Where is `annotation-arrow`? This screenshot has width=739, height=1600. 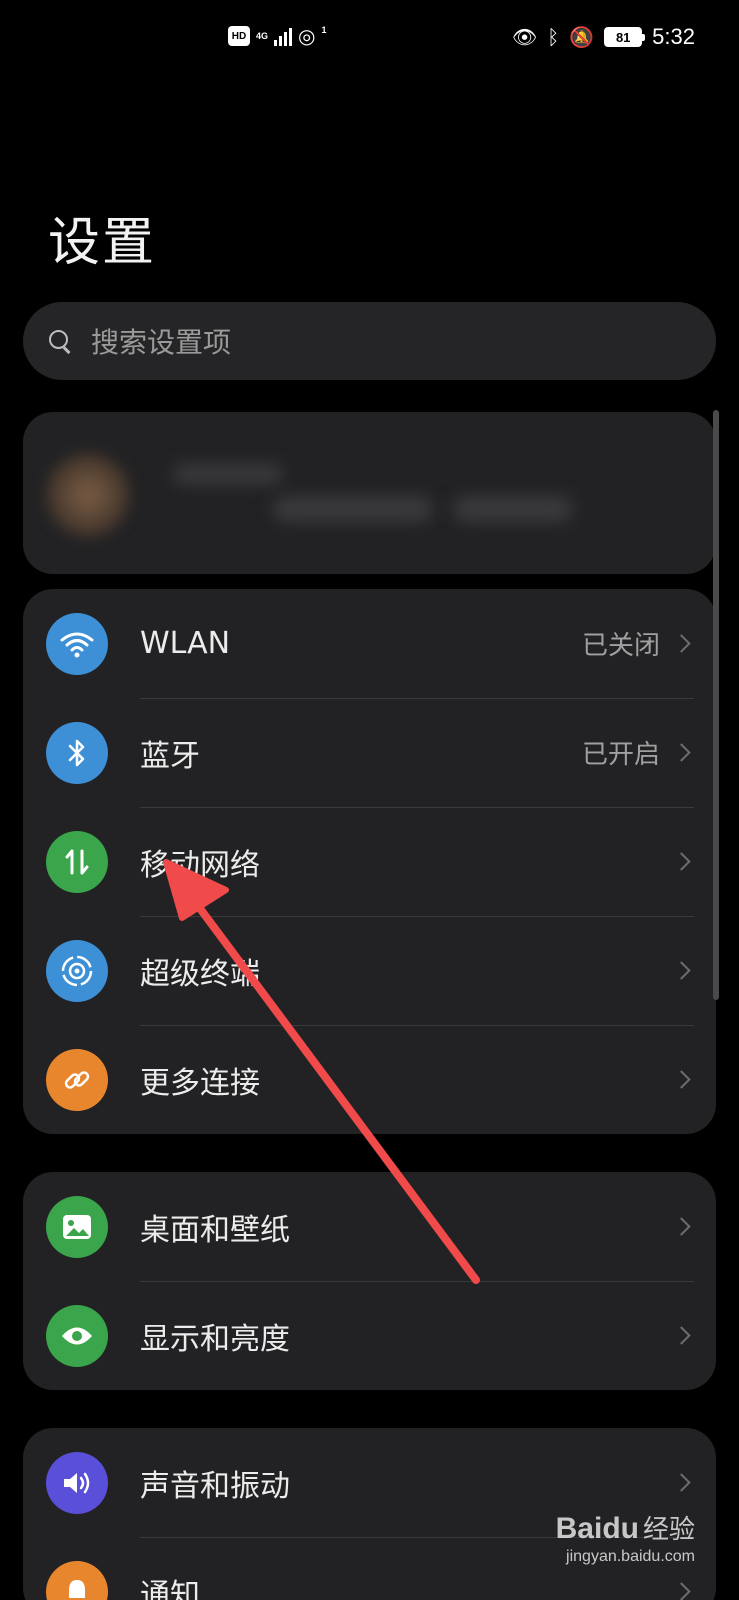 annotation-arrow is located at coordinates (321, 1071).